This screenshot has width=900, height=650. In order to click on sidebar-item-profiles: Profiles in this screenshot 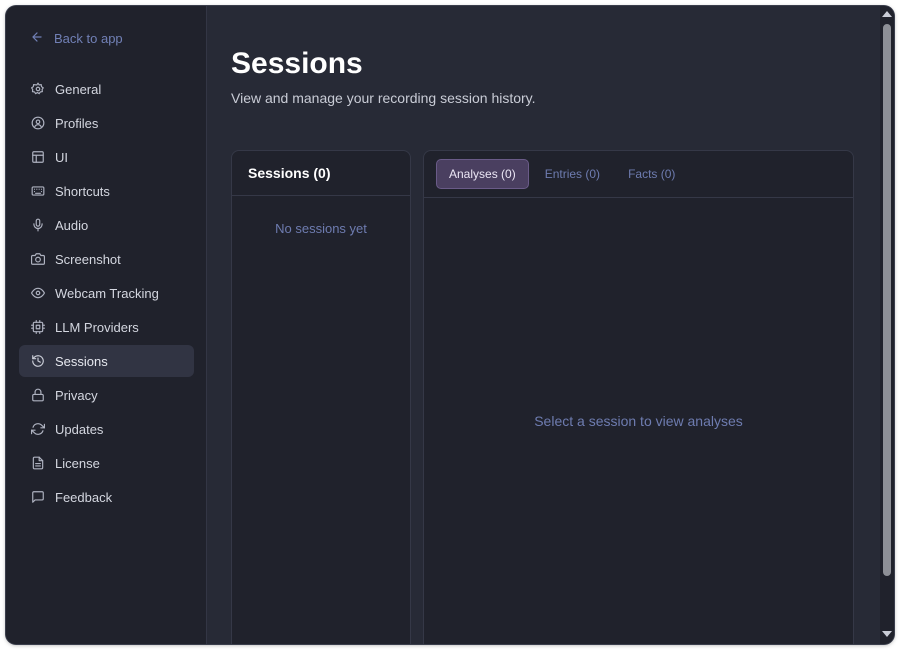, I will do `click(106, 123)`.